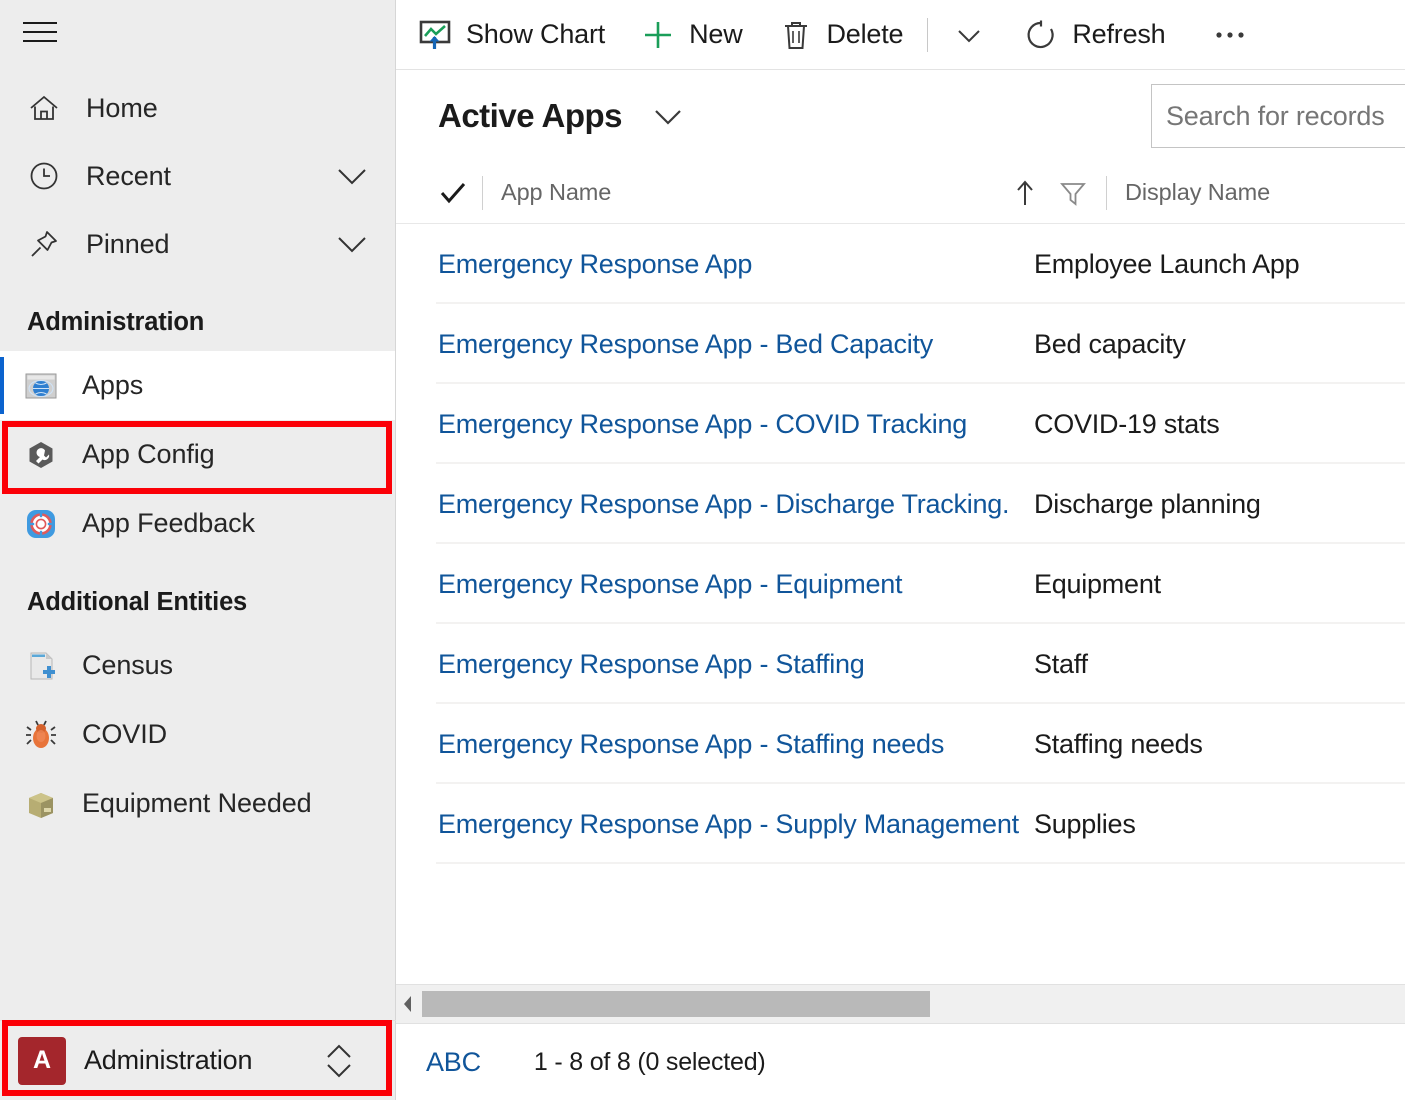 The height and width of the screenshot is (1100, 1405). I want to click on area-switcher: A Administration, so click(198, 1060).